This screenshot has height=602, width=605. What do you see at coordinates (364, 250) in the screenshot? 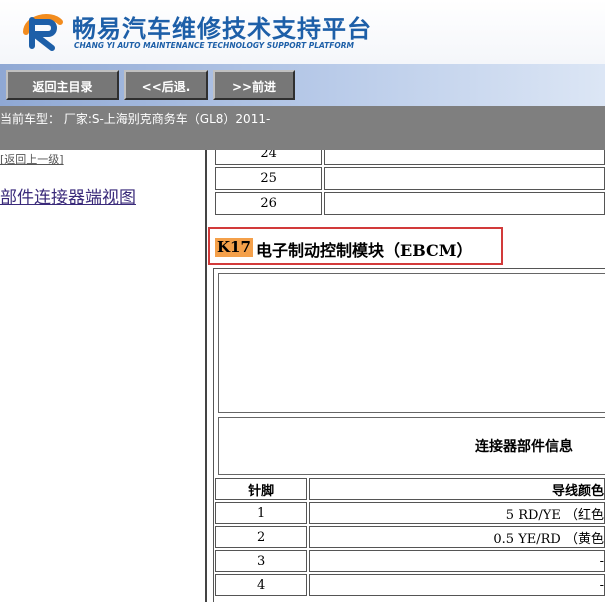
I see `component-name: 电子制动控制模块（EBCM）` at bounding box center [364, 250].